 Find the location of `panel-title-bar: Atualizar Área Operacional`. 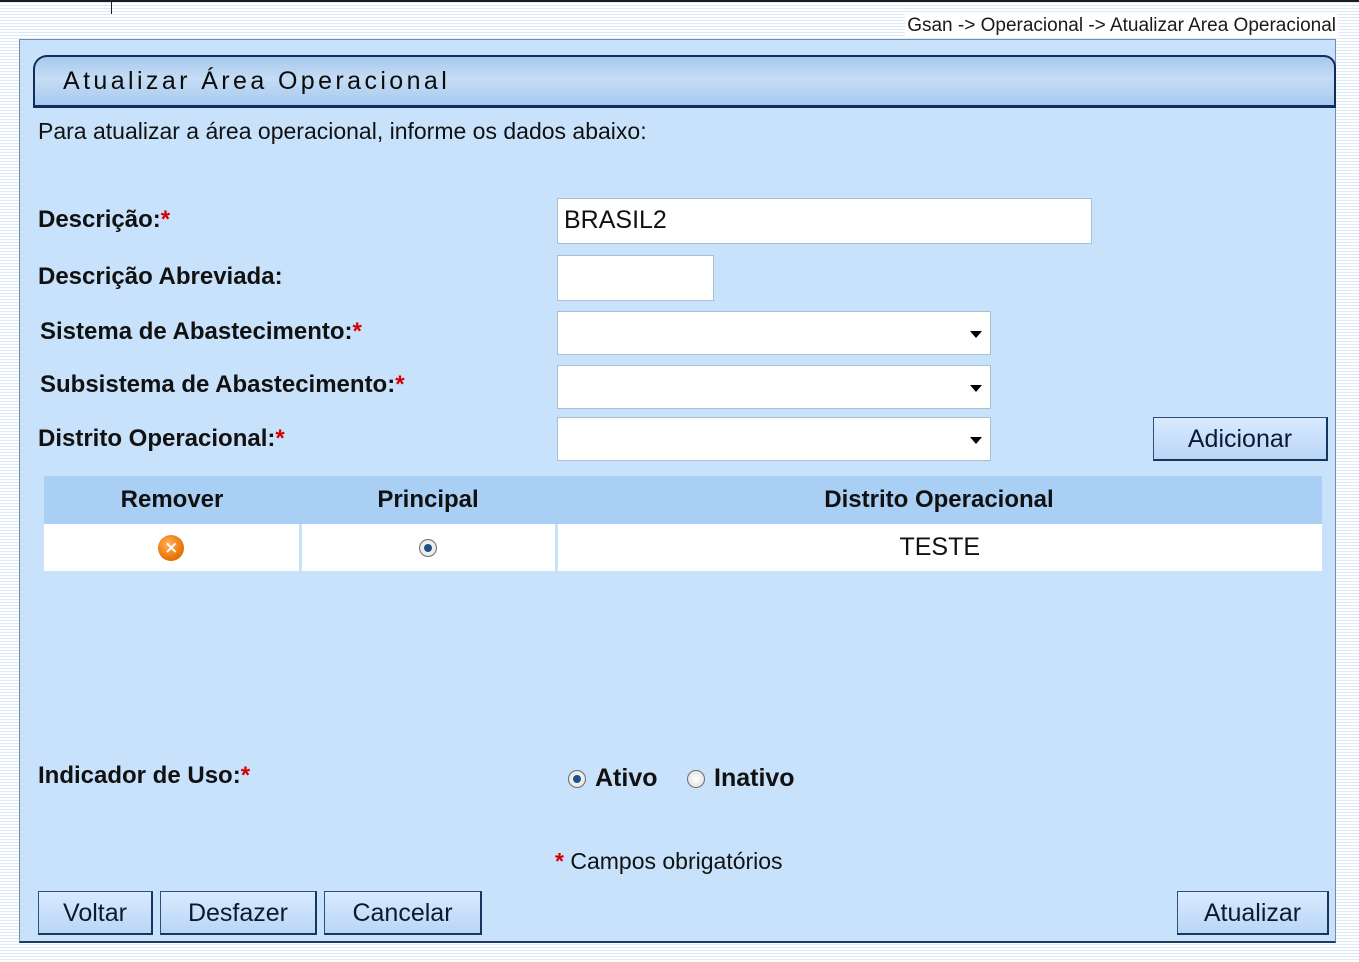

panel-title-bar: Atualizar Área Operacional is located at coordinates (684, 81).